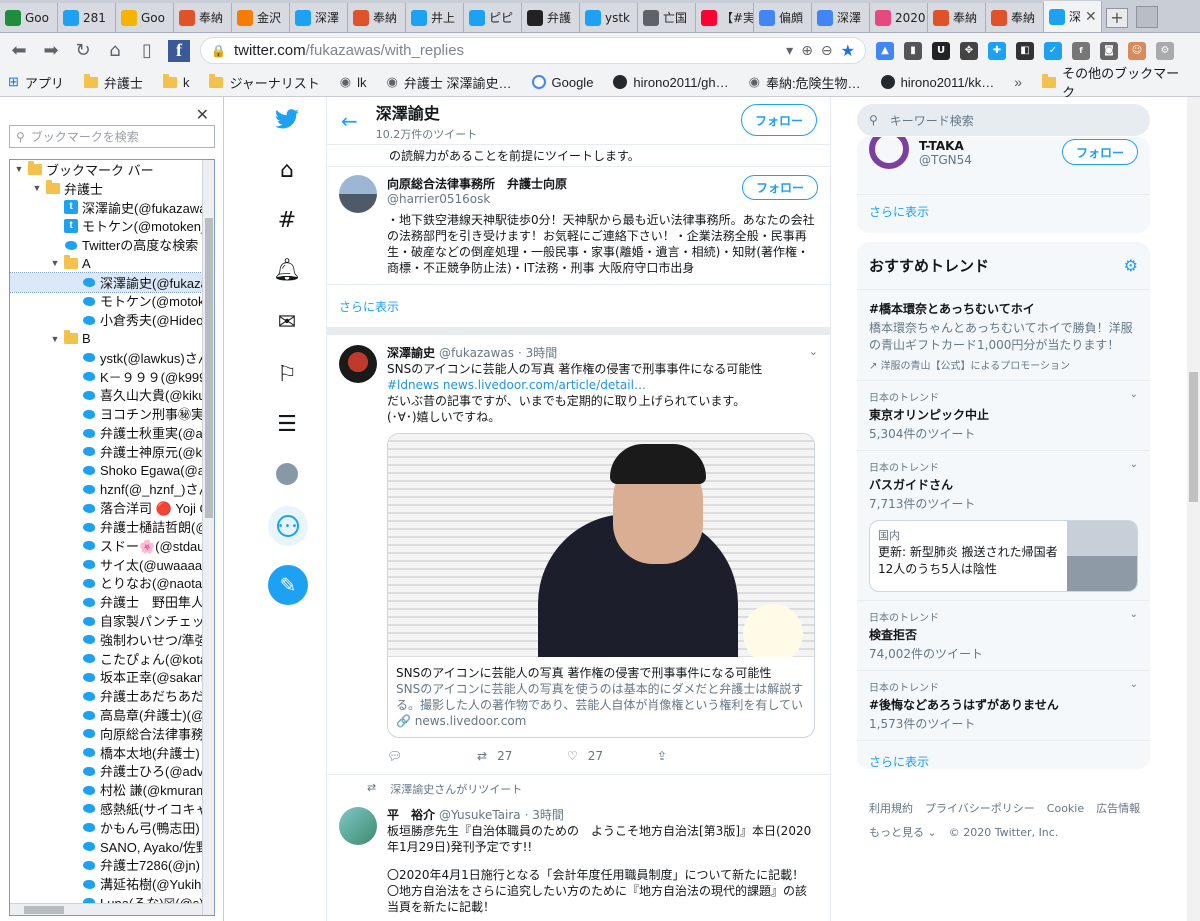  What do you see at coordinates (106, 583) in the screenshot?
I see `bookmark-item: とりなお(@naotaro)` at bounding box center [106, 583].